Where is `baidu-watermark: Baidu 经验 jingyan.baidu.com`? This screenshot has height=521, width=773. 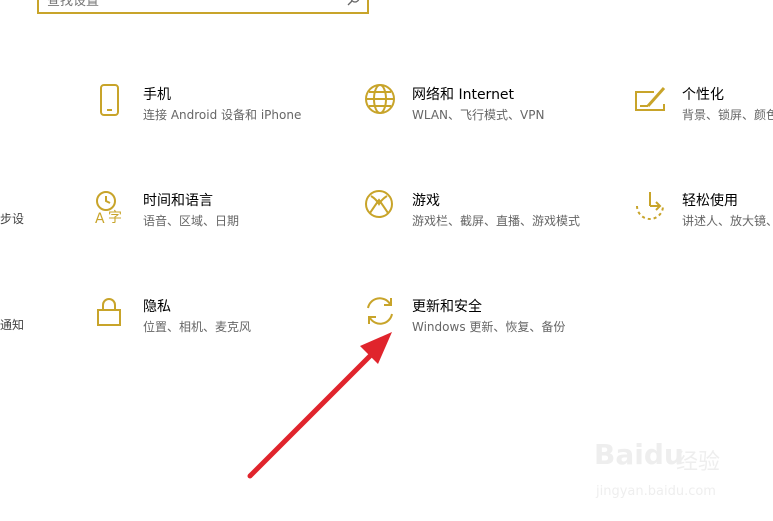 baidu-watermark: Baidu 经验 jingyan.baidu.com is located at coordinates (676, 478).